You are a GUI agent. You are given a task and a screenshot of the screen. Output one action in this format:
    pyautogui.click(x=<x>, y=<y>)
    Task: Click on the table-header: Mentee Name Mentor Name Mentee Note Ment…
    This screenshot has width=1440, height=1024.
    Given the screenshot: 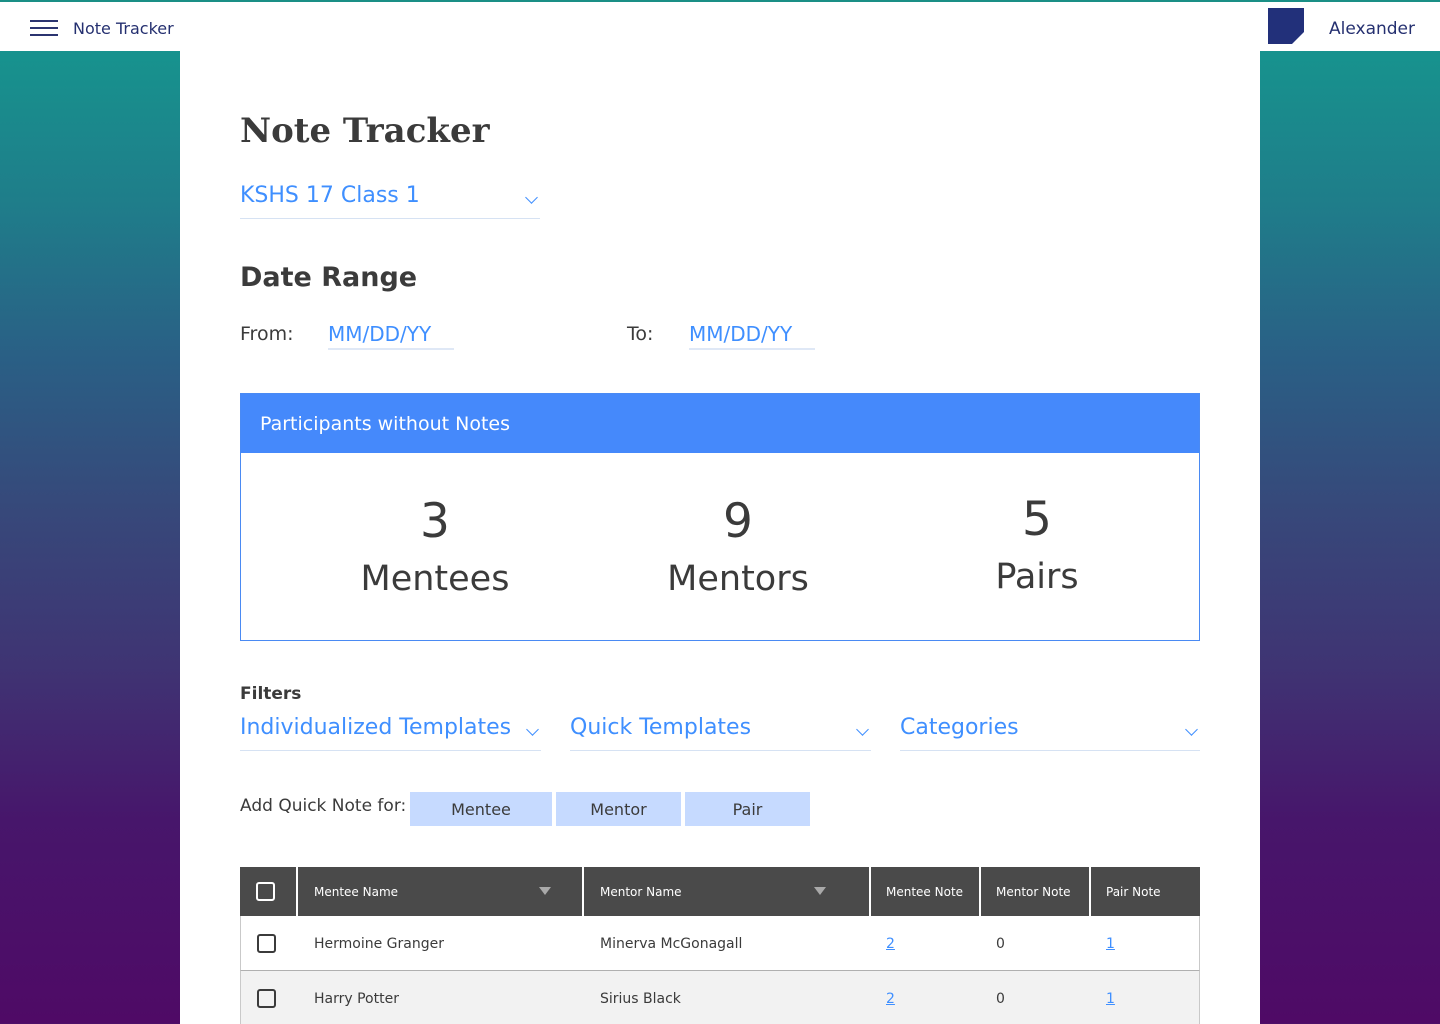 What is the action you would take?
    pyautogui.click(x=720, y=891)
    